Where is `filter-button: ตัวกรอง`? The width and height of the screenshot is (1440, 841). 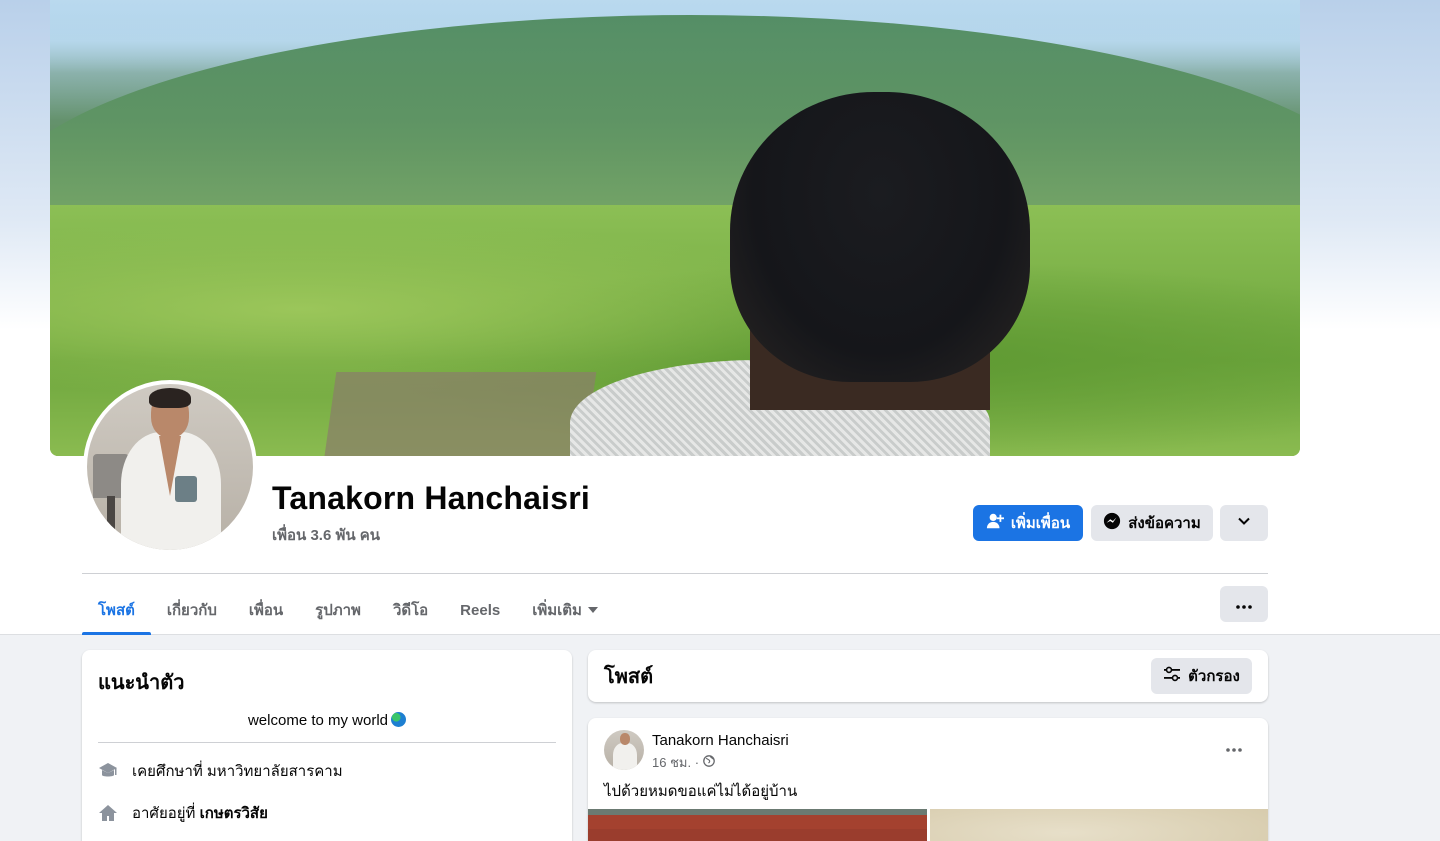
filter-button: ตัวกรอง is located at coordinates (1201, 676).